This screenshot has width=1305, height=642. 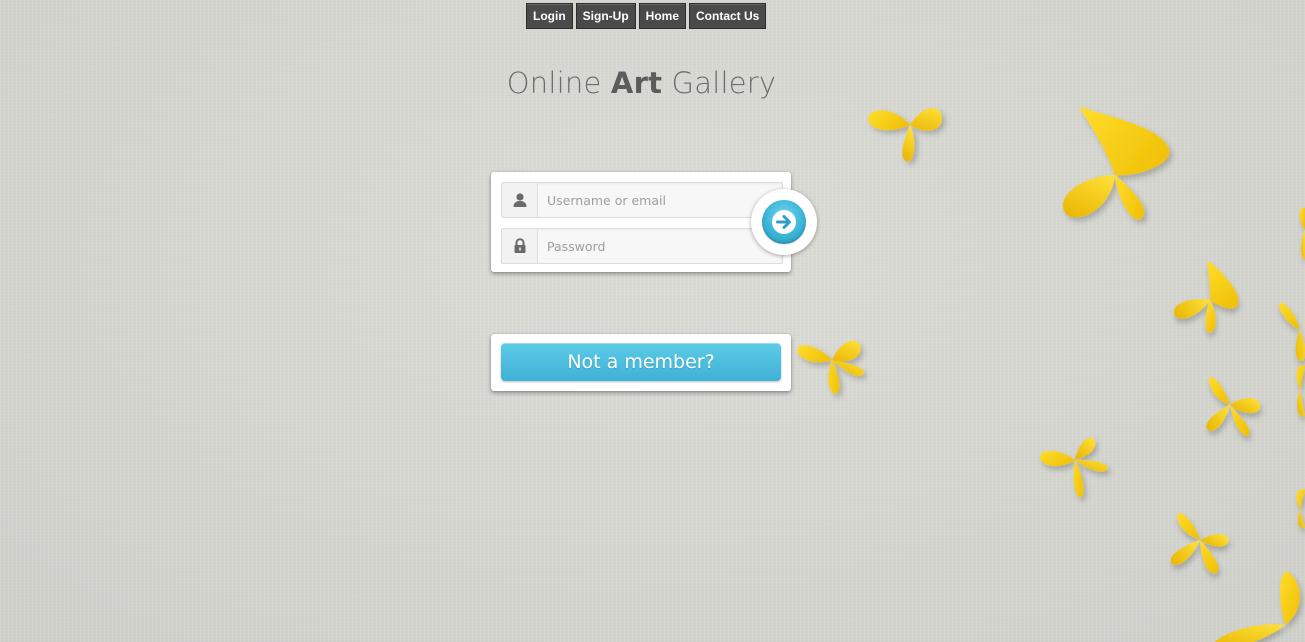 I want to click on nav-contact-button: Contact Us, so click(x=728, y=16).